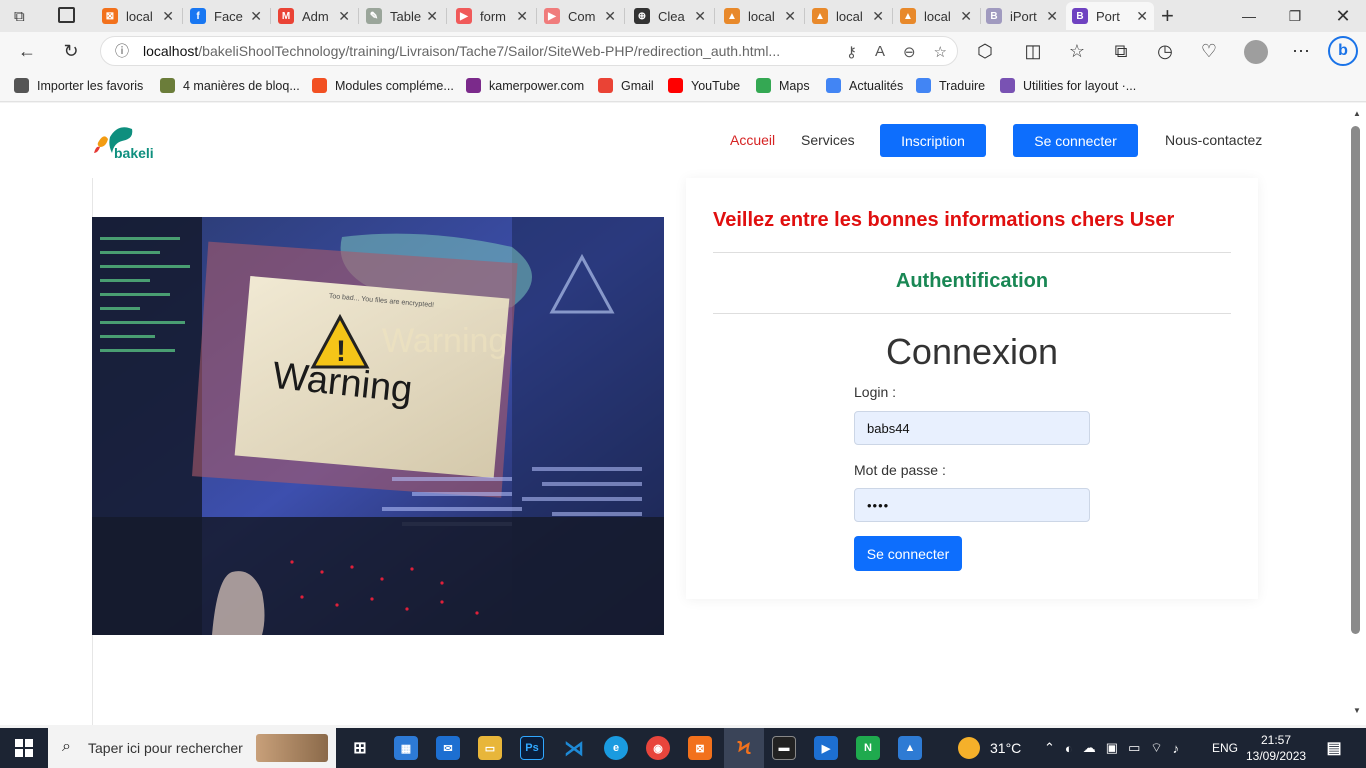 This screenshot has width=1366, height=768. I want to click on tray-app-icon: ◐, so click(1069, 748).